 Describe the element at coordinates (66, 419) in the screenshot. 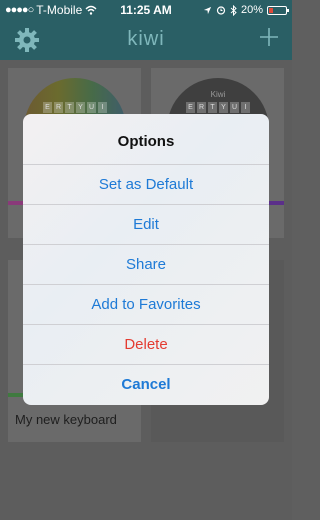

I see `keyboard-name: My new keyboard` at that location.